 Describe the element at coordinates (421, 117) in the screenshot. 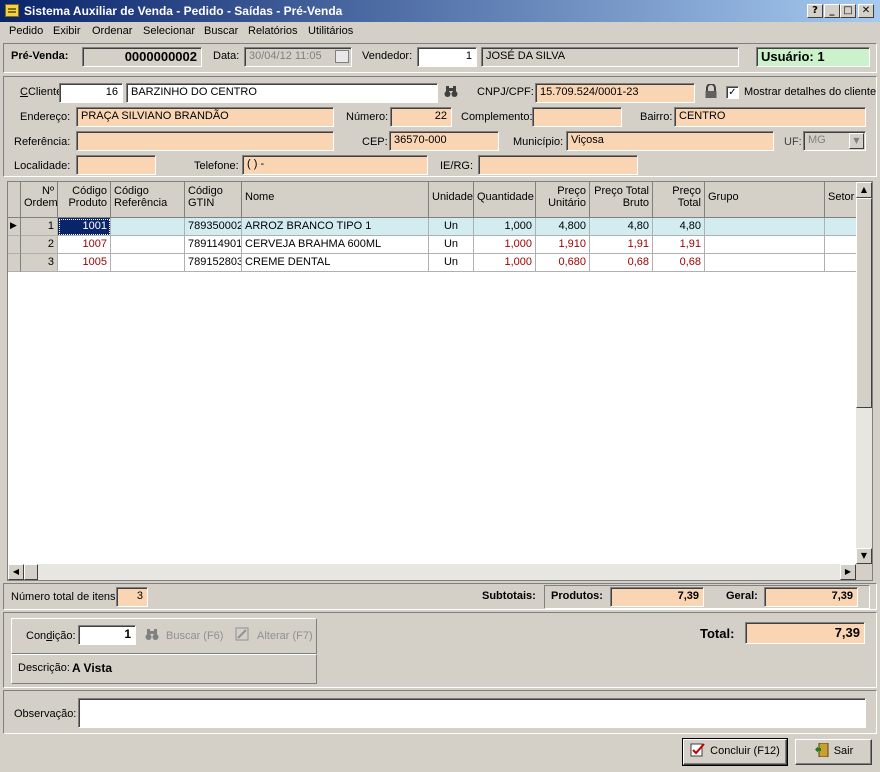

I see `numero-field: 22` at that location.